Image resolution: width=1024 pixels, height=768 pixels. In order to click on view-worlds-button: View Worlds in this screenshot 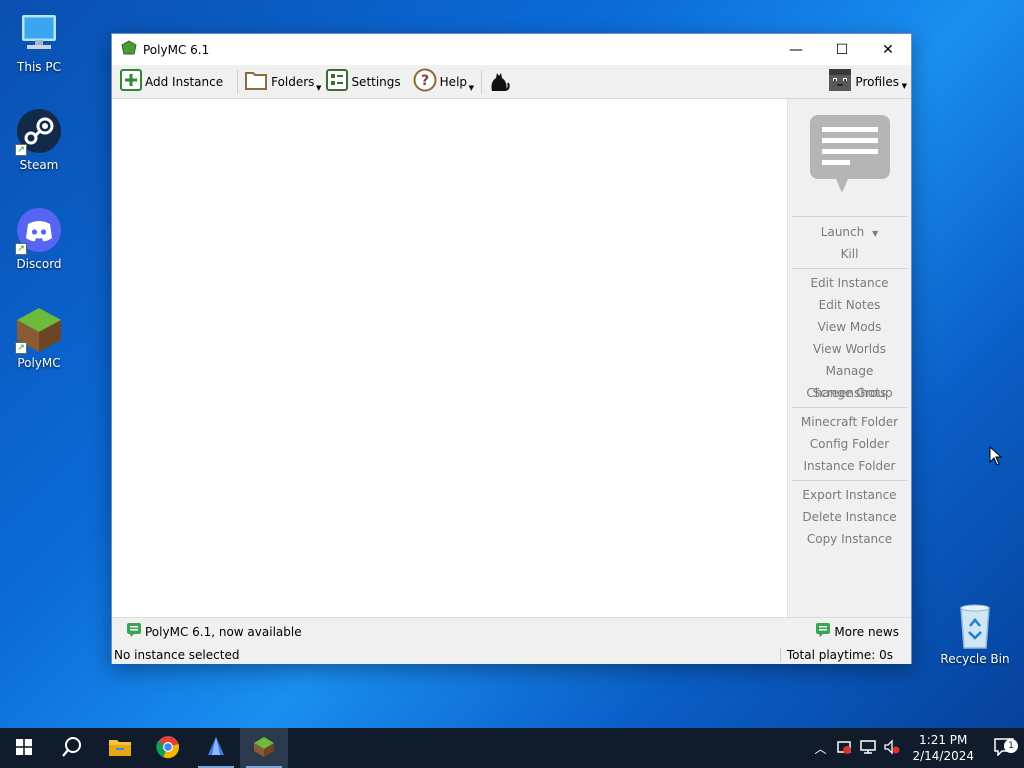, I will do `click(849, 349)`.